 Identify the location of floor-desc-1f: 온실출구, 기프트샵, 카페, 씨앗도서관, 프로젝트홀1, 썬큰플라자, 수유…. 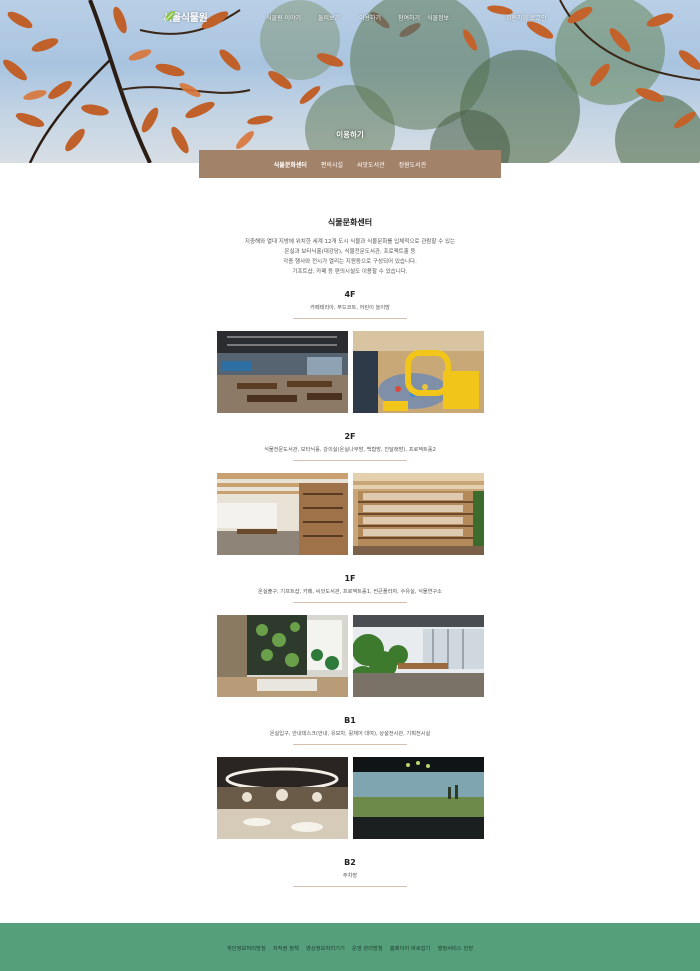
(350, 592).